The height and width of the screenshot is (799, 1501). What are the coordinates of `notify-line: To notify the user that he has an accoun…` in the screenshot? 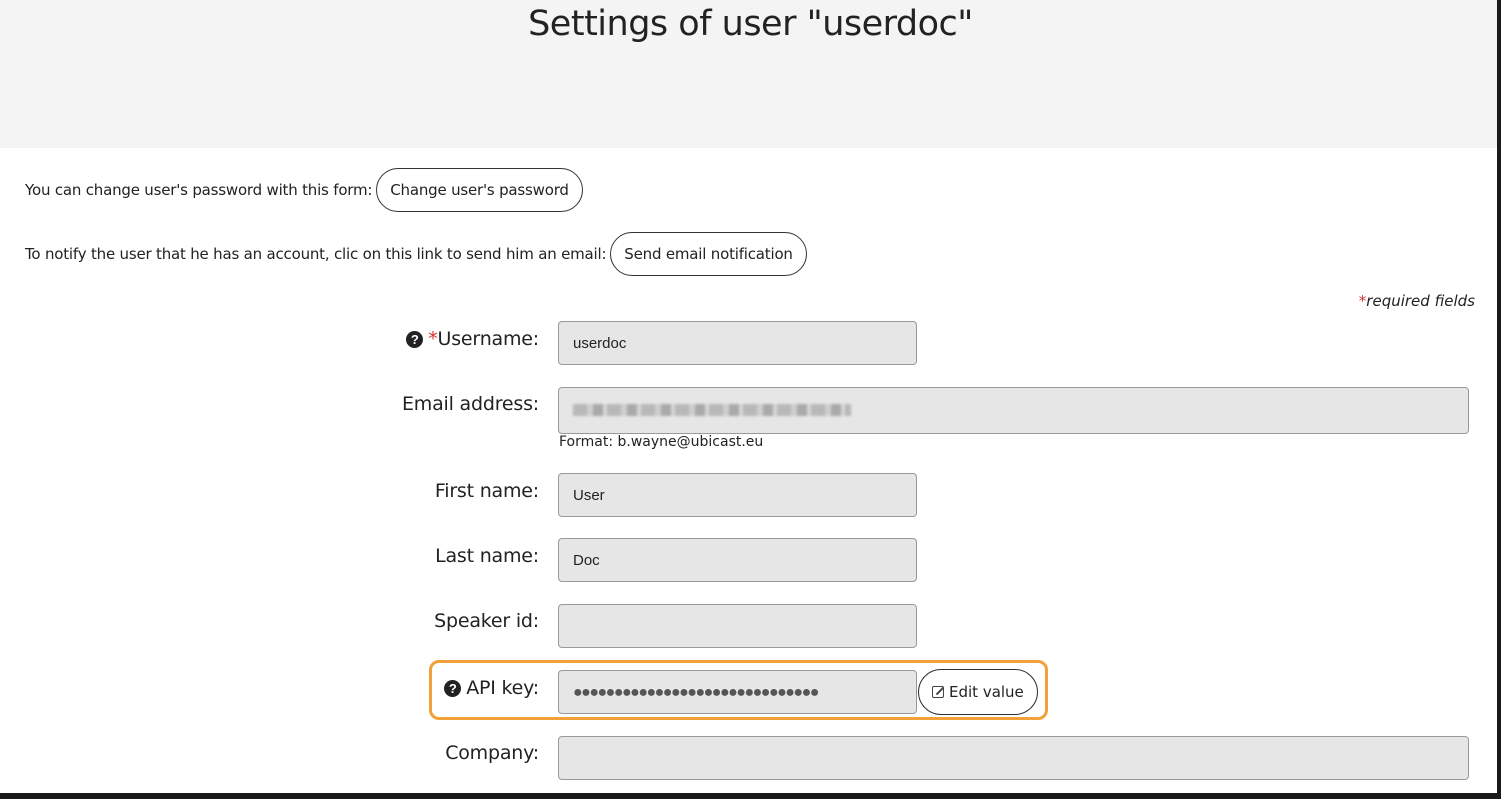 It's located at (416, 254).